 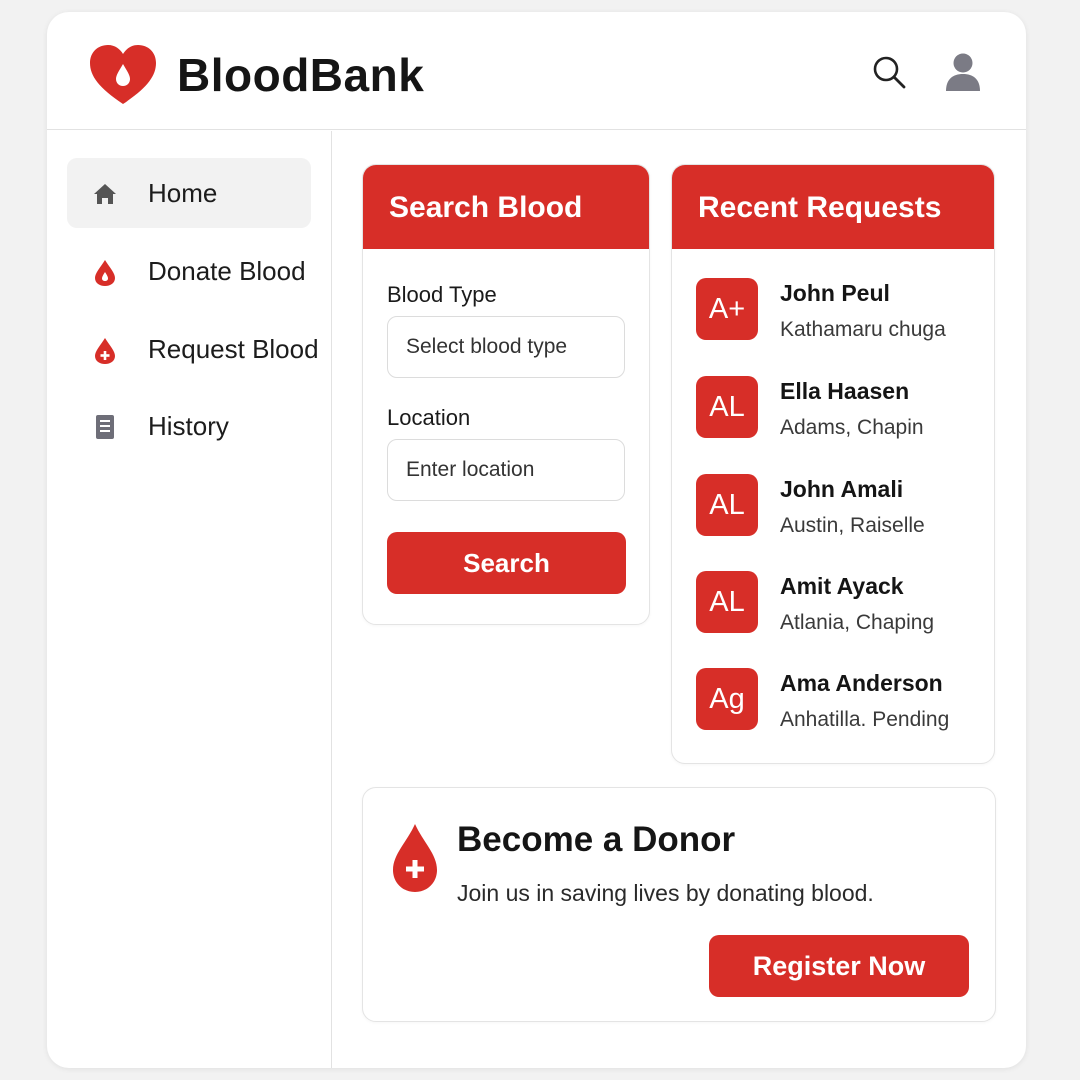 What do you see at coordinates (123, 74) in the screenshot?
I see `heart-logo-icon` at bounding box center [123, 74].